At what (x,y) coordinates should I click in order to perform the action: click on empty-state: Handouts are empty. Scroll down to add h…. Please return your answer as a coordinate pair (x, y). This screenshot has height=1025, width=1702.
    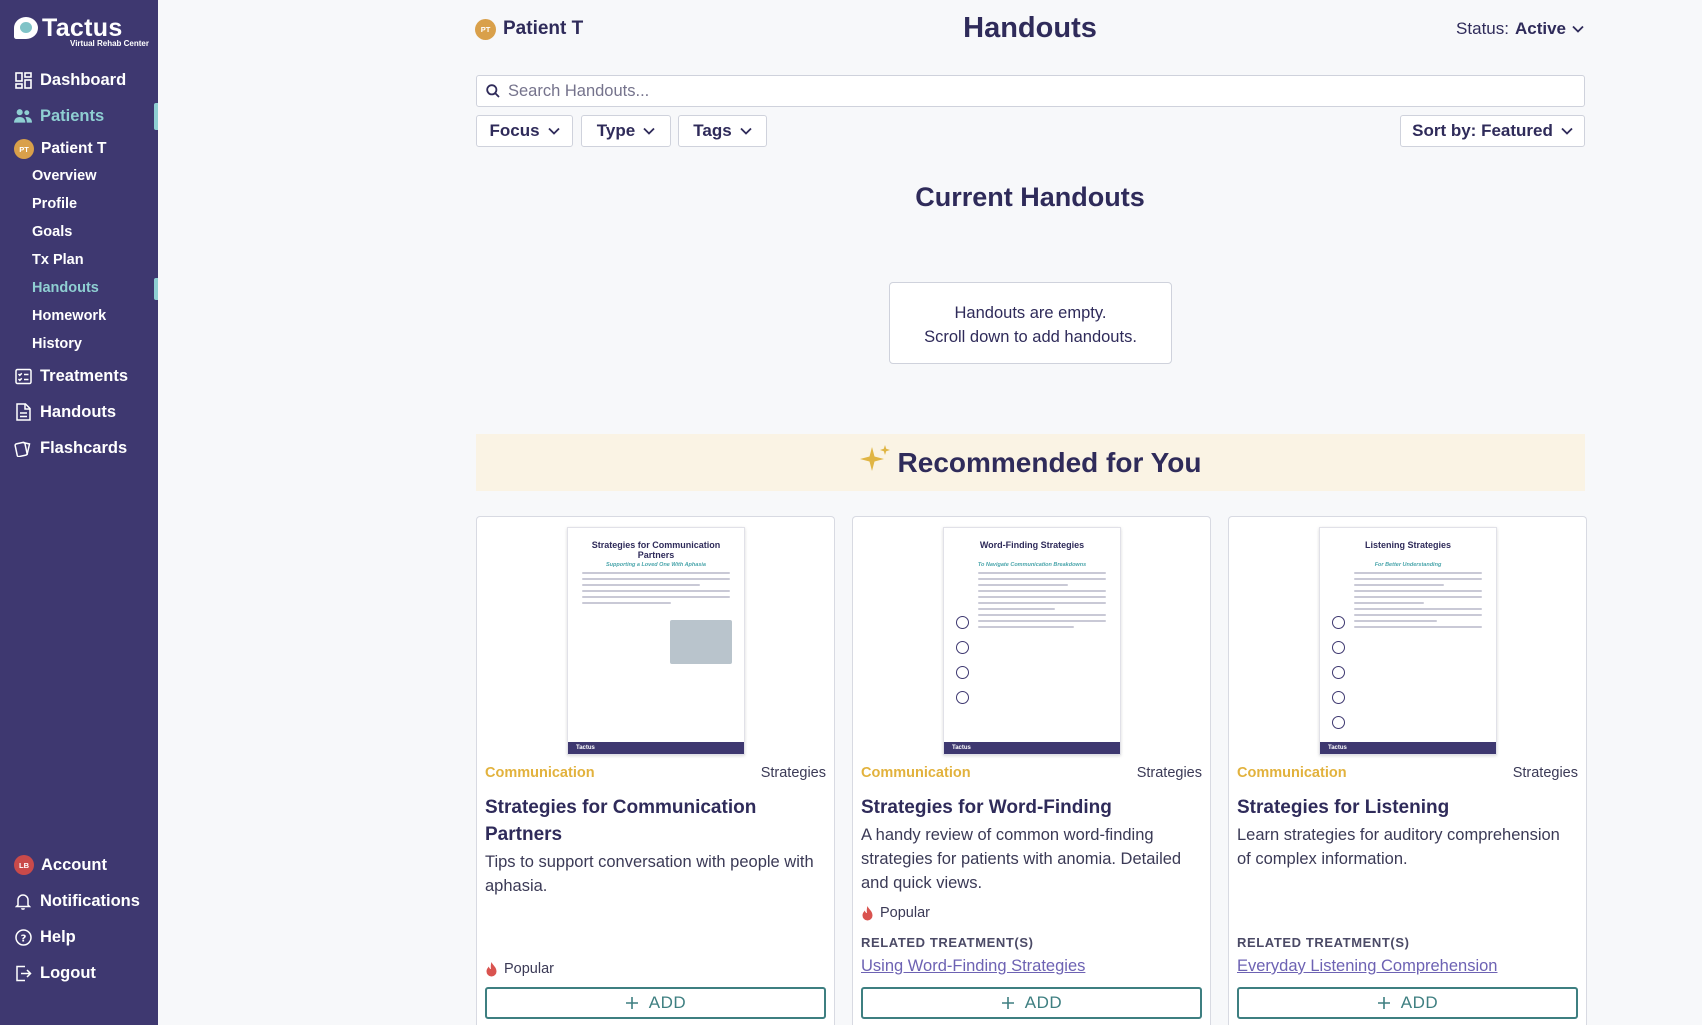
    Looking at the image, I should click on (1030, 323).